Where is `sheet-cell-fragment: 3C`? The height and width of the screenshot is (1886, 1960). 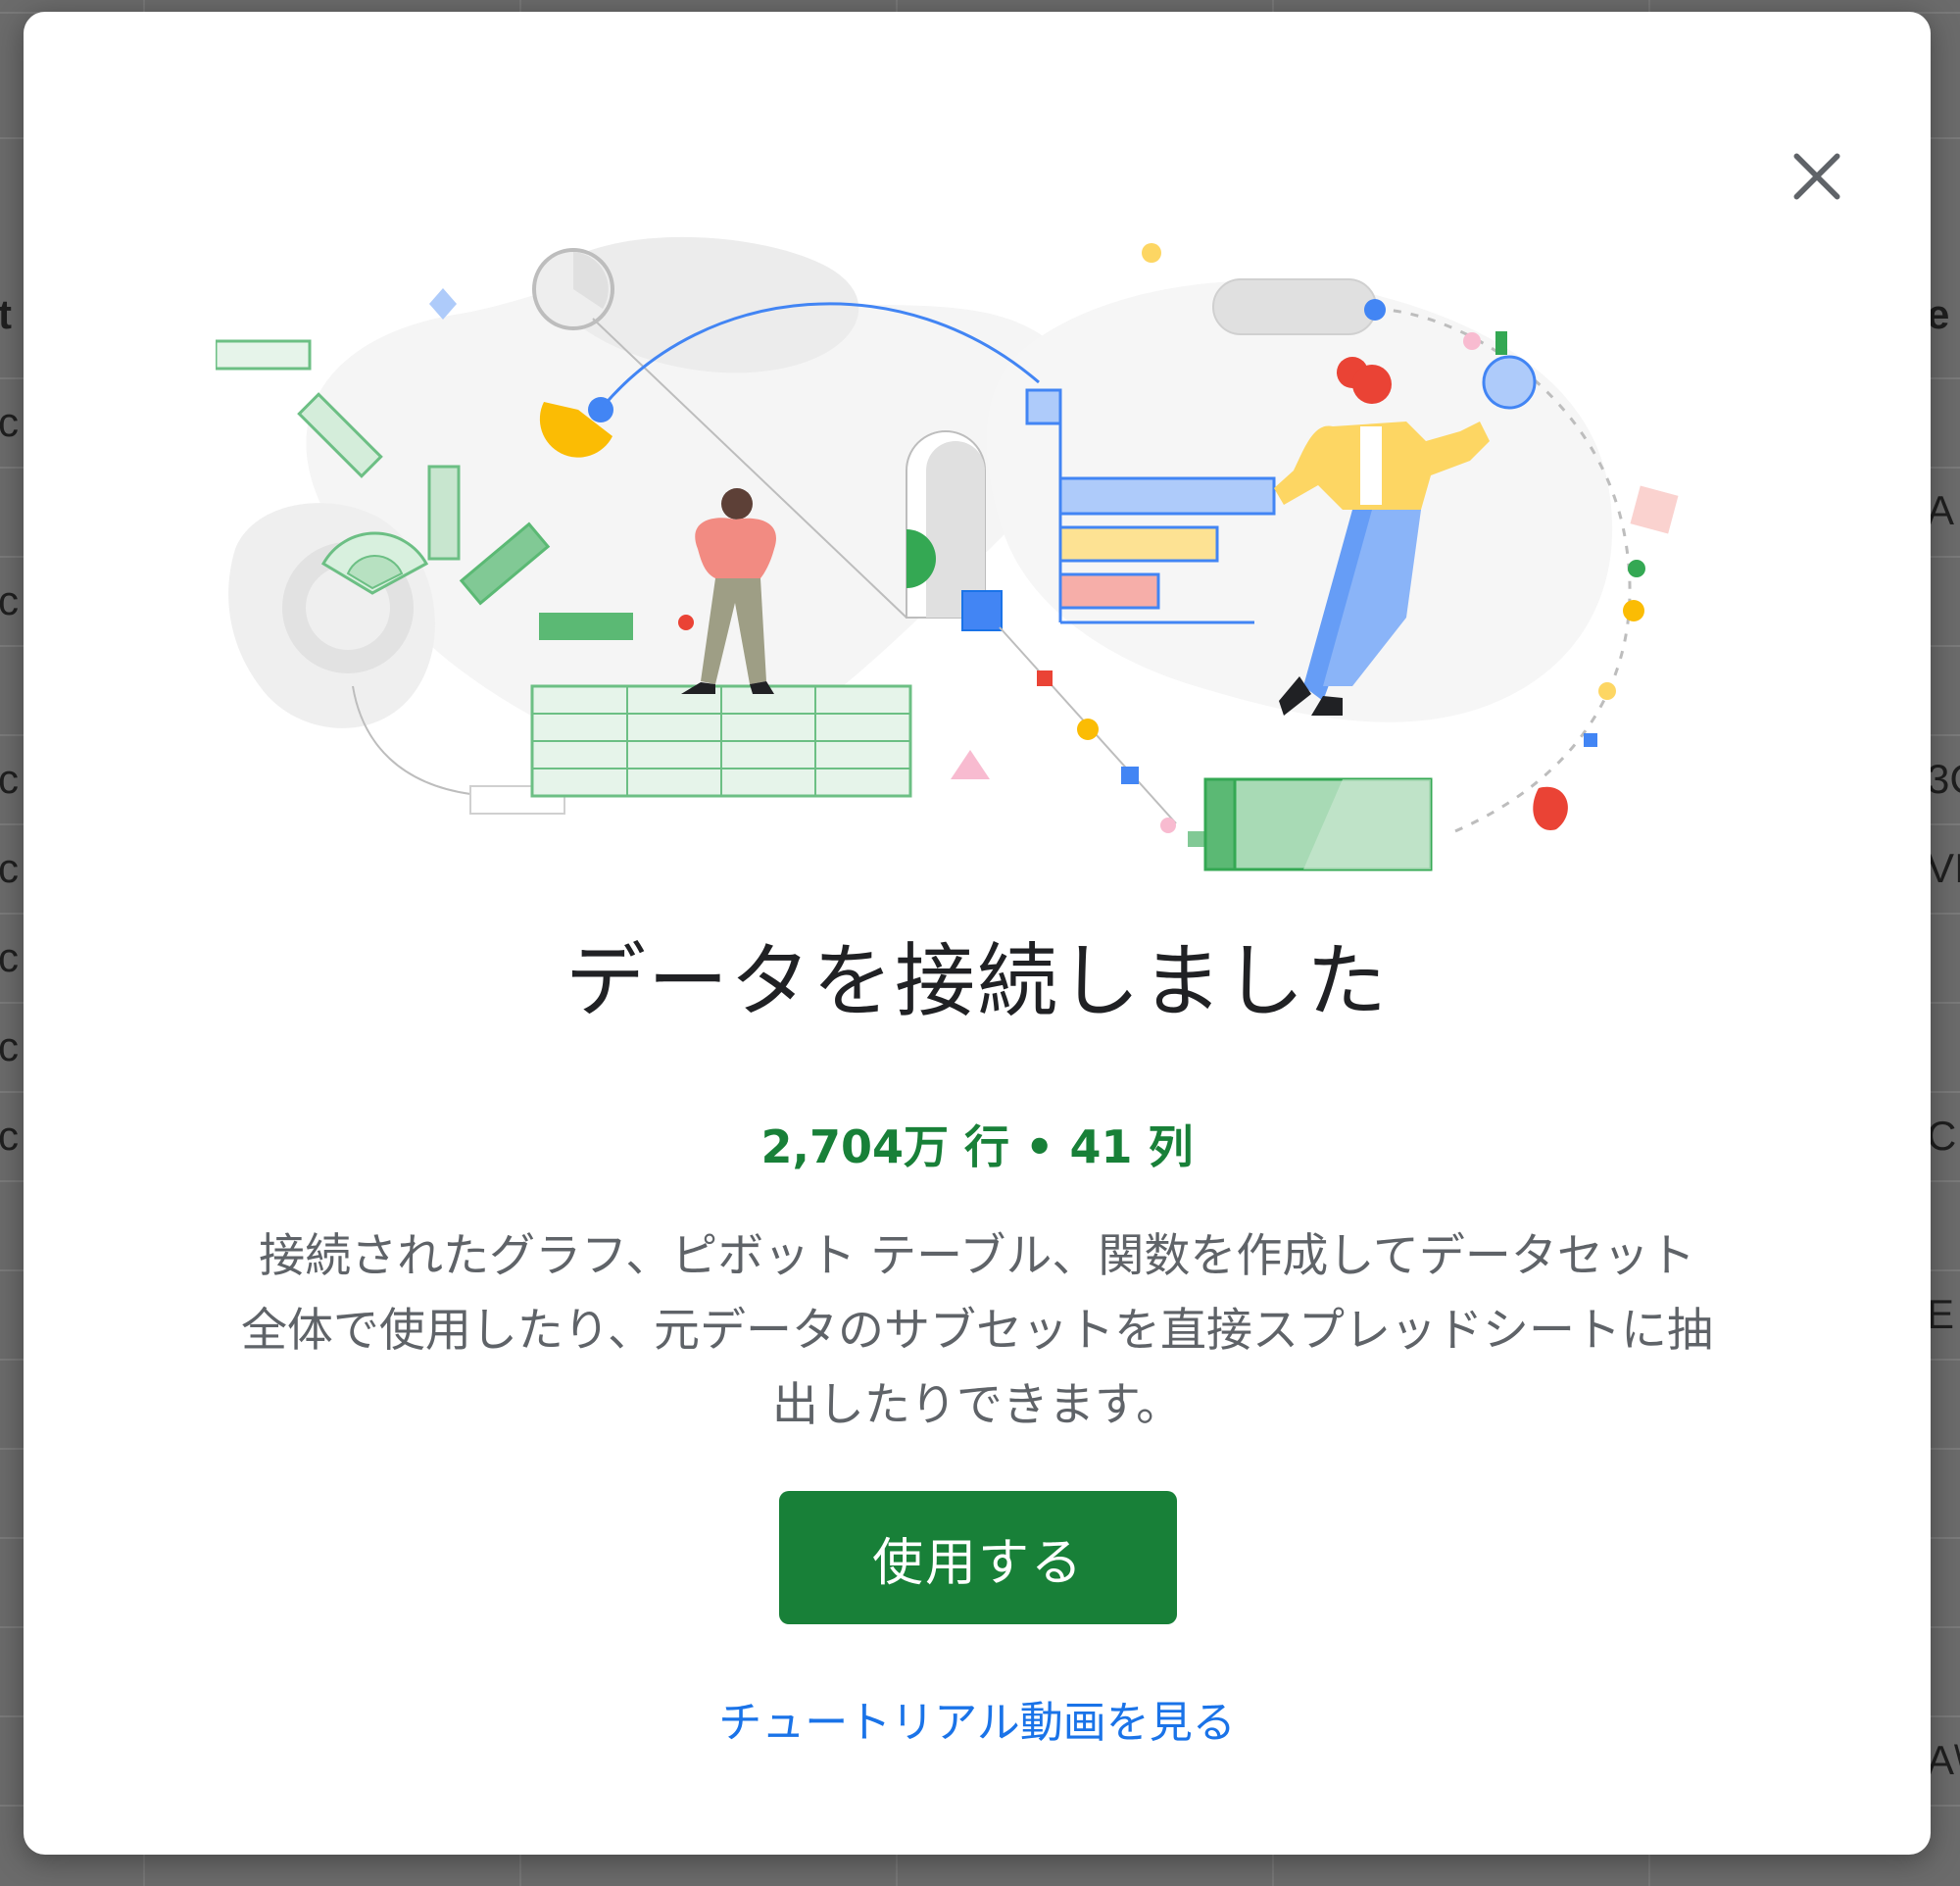
sheet-cell-fragment: 3C is located at coordinates (1943, 779).